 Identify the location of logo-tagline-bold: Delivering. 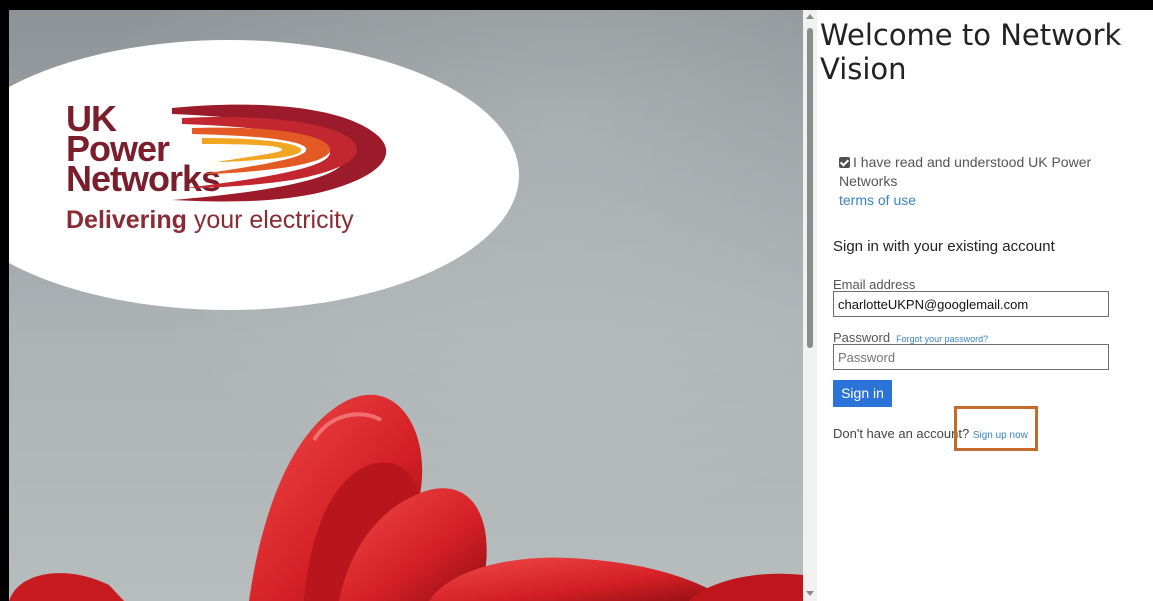
(126, 220).